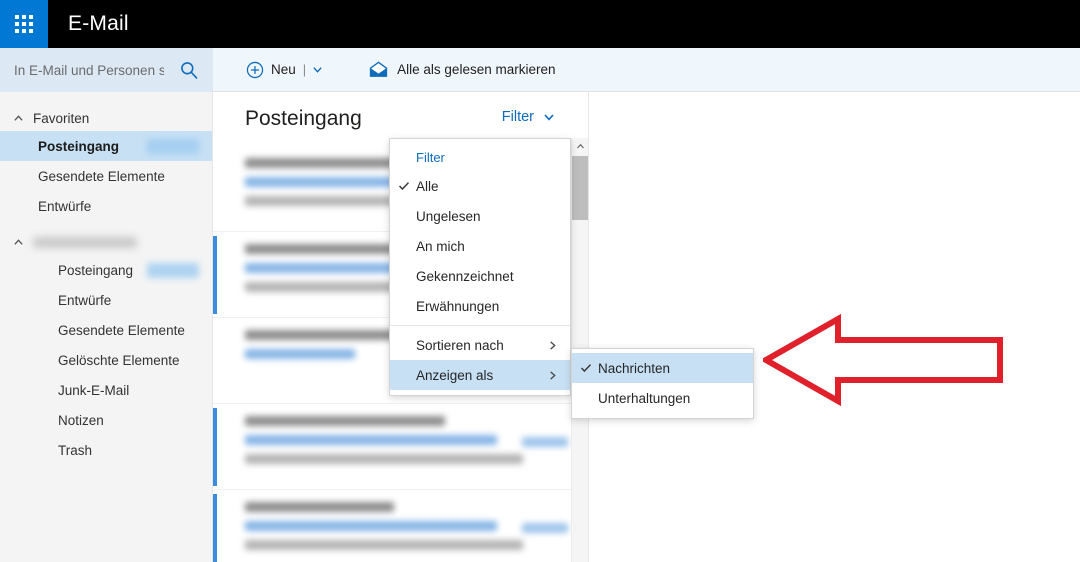 The image size is (1080, 562). Describe the element at coordinates (75, 450) in the screenshot. I see `sidebar-item-label: Trash` at that location.